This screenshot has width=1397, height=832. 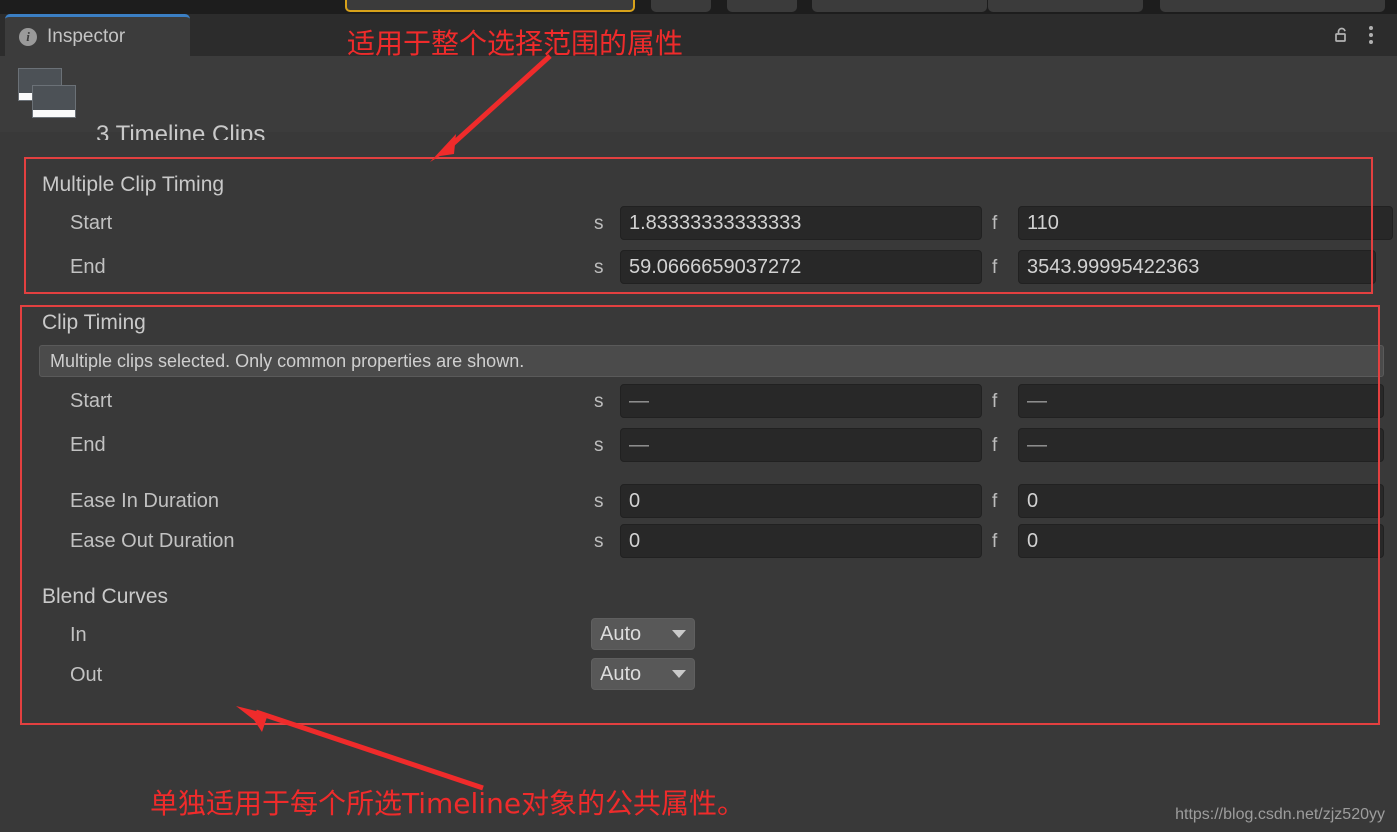 What do you see at coordinates (152, 541) in the screenshot?
I see `row-label: Ease Out Duration` at bounding box center [152, 541].